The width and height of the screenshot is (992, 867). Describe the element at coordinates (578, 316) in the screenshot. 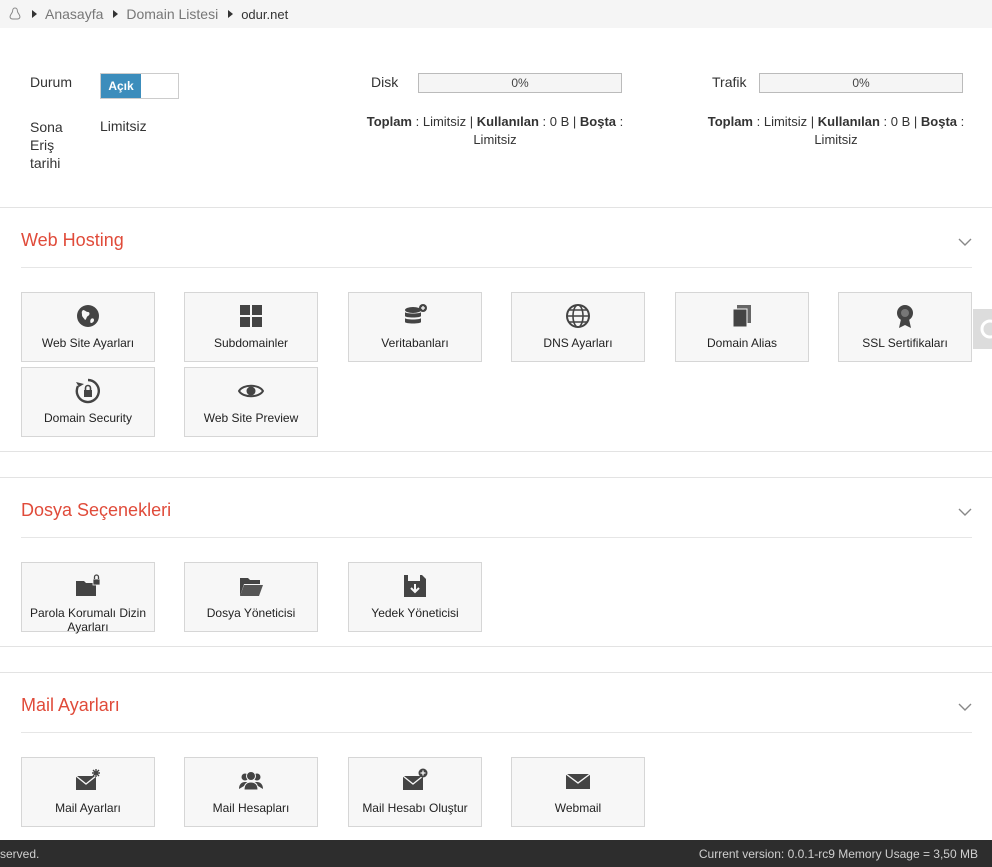

I see `world-icon` at that location.